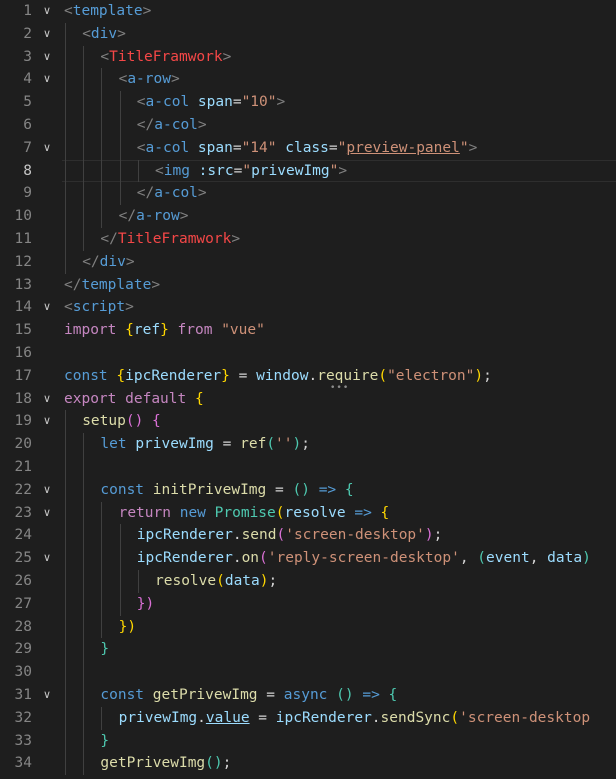 The height and width of the screenshot is (779, 616). What do you see at coordinates (308, 262) in the screenshot?
I see `code-line: 12 </div>` at bounding box center [308, 262].